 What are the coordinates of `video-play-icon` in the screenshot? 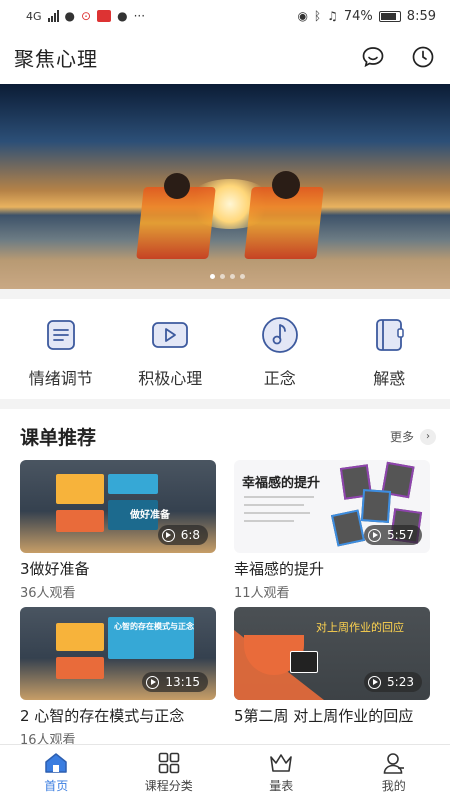 It's located at (170, 335).